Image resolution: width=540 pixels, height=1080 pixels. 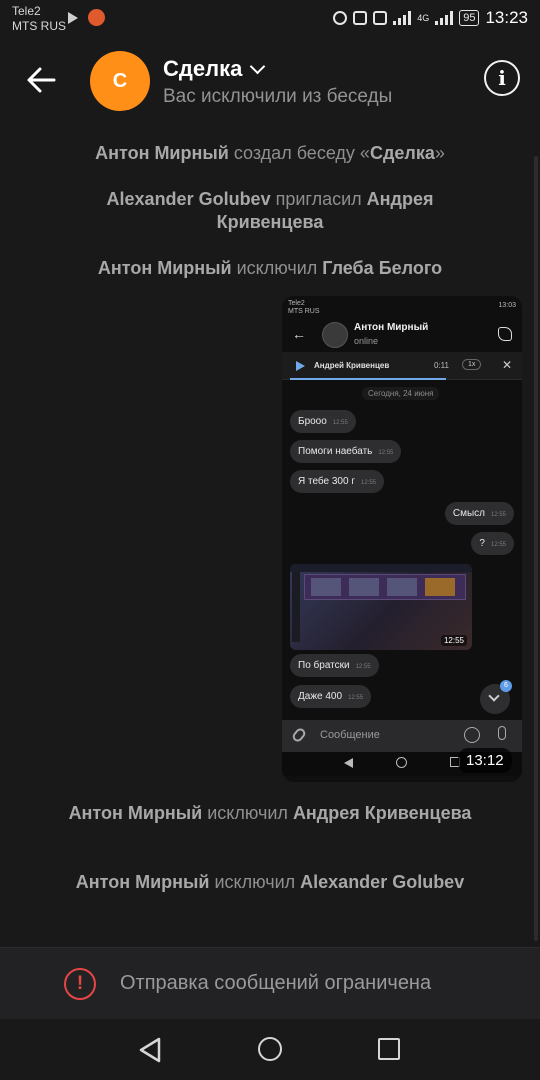 I want to click on signal-1-icon, so click(x=402, y=18).